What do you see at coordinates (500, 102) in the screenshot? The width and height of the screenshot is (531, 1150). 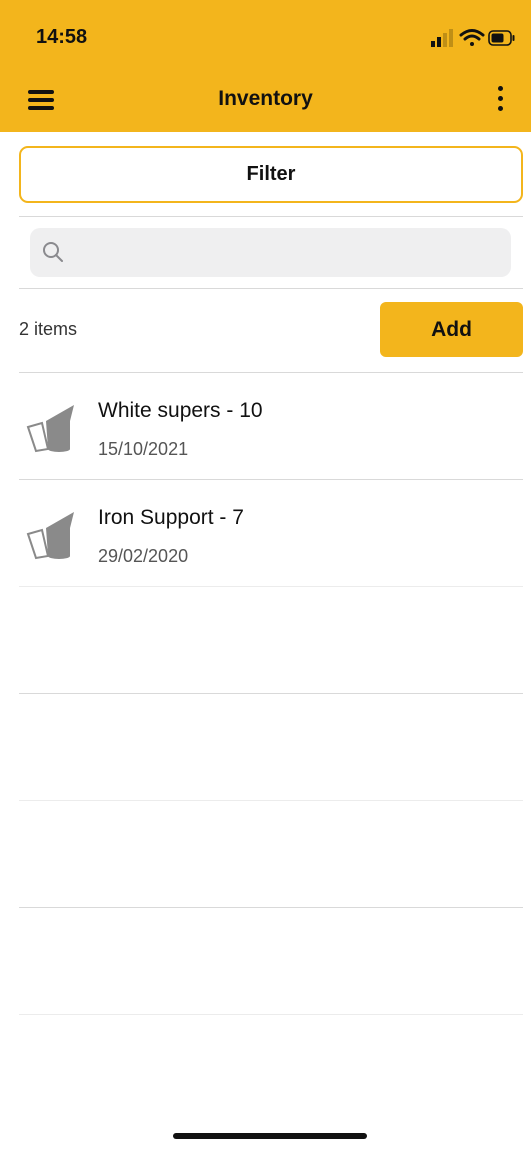 I see `more-options-button` at bounding box center [500, 102].